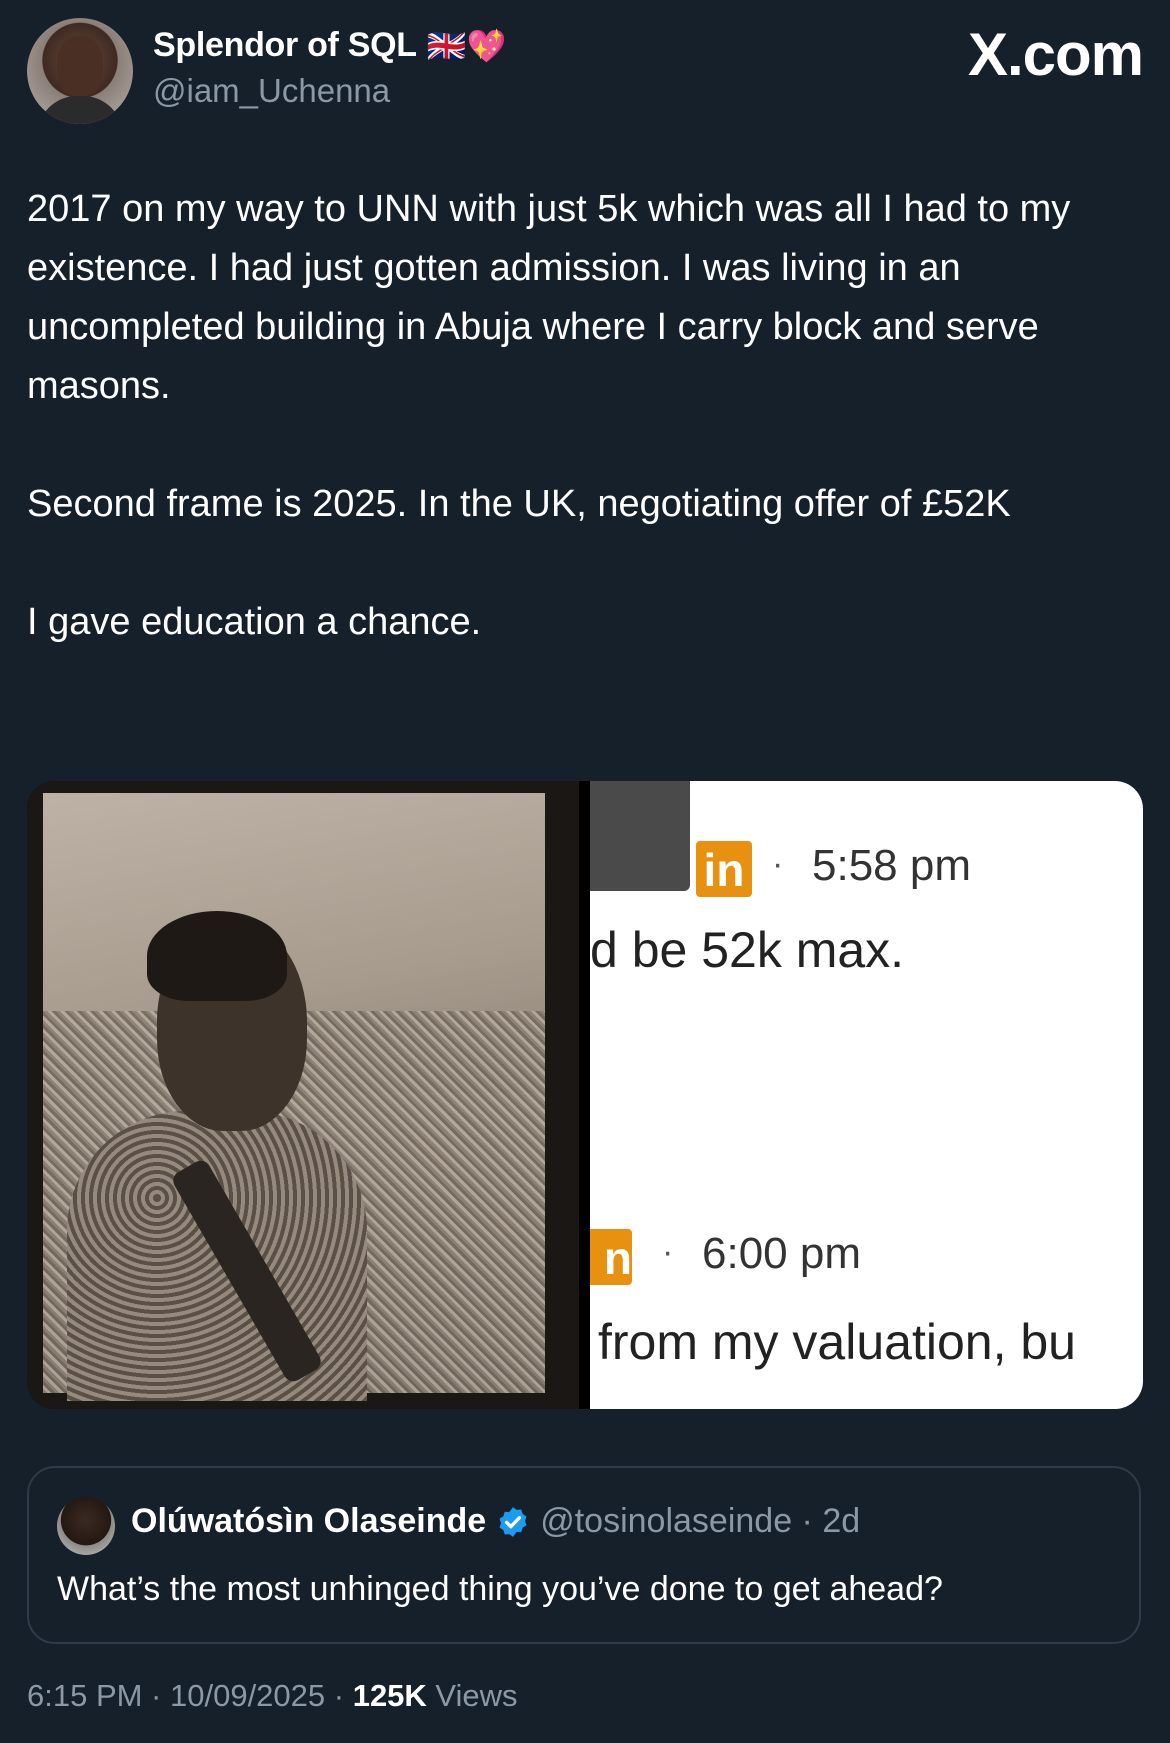 This screenshot has width=1170, height=1743. What do you see at coordinates (837, 1342) in the screenshot?
I see `chat-message-2: from my valuation, bu` at bounding box center [837, 1342].